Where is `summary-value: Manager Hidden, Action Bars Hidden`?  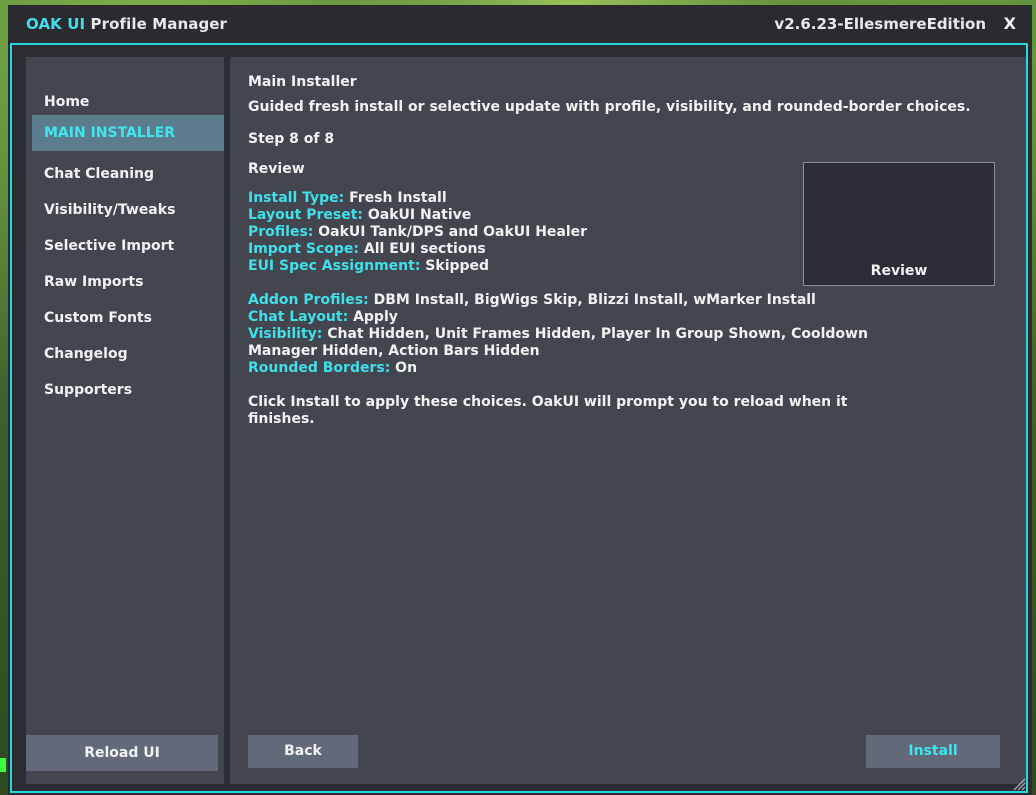
summary-value: Manager Hidden, Action Bars Hidden is located at coordinates (394, 351).